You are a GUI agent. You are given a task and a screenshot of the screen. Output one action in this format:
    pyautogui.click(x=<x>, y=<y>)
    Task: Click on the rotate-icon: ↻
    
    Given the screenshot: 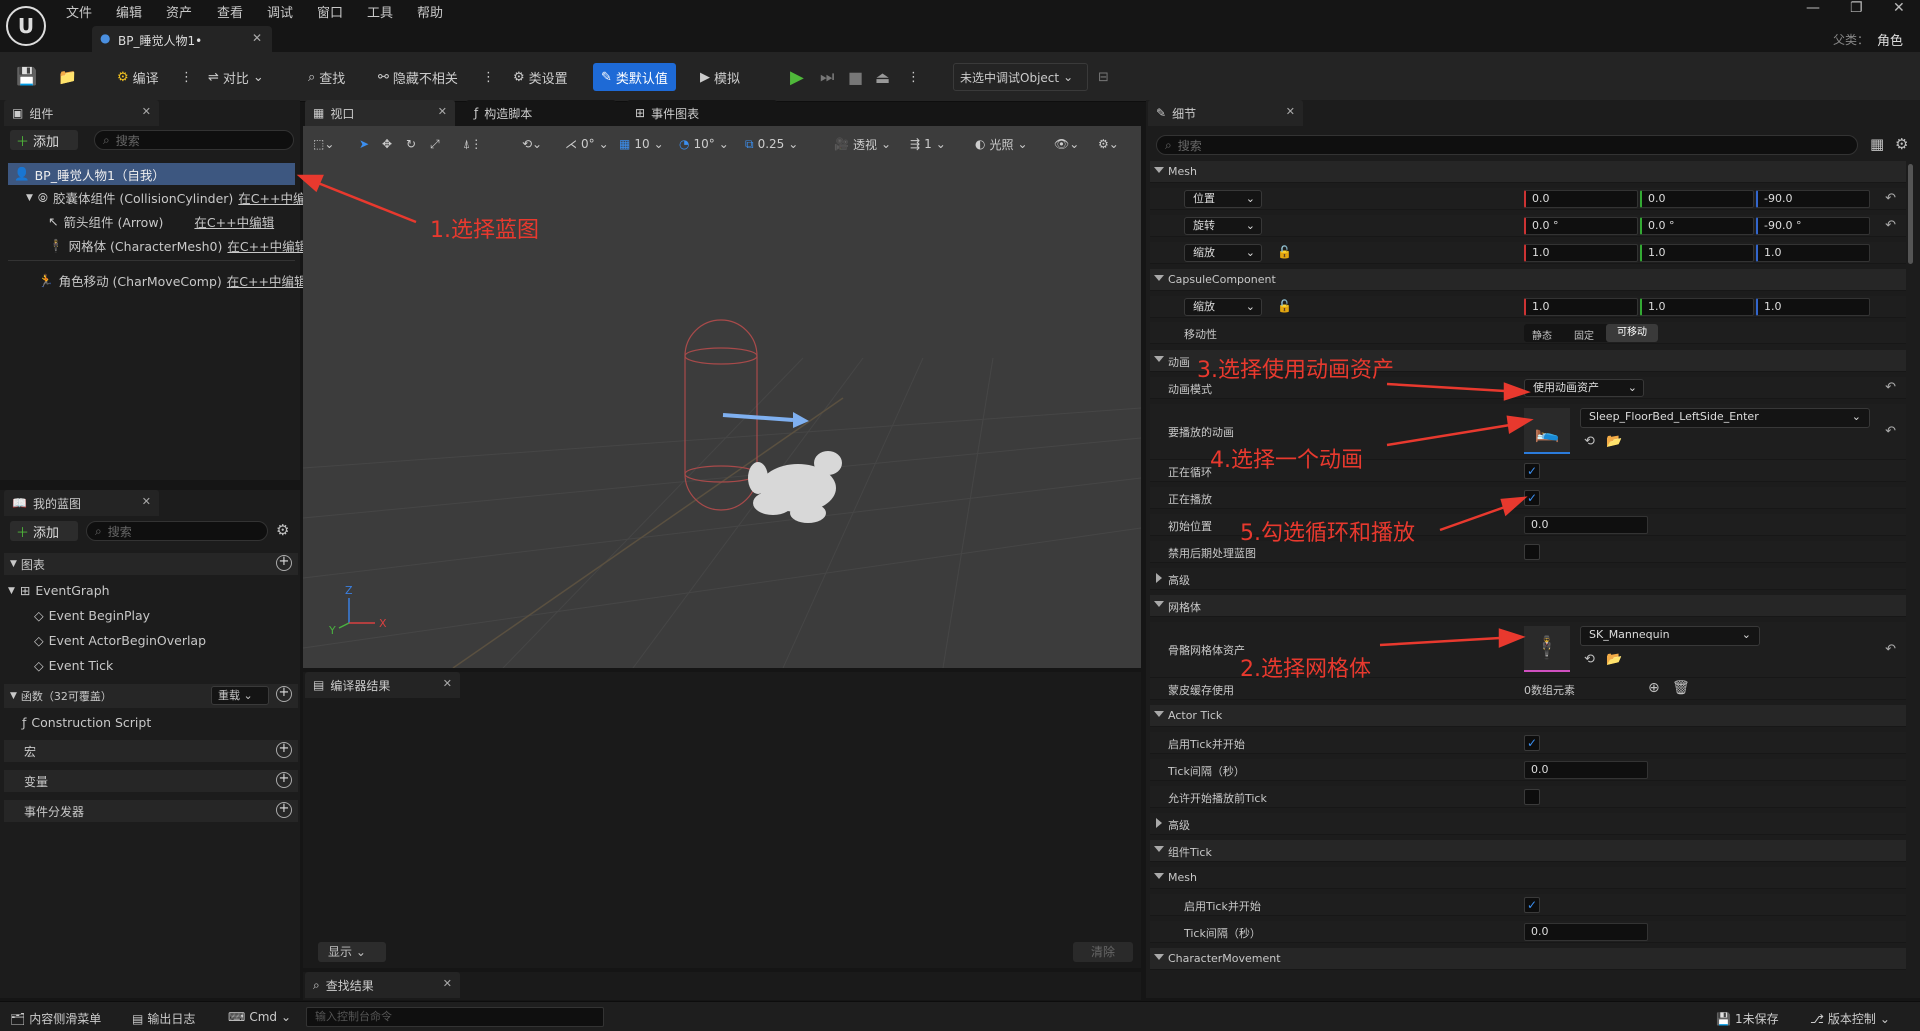 What is the action you would take?
    pyautogui.click(x=411, y=144)
    